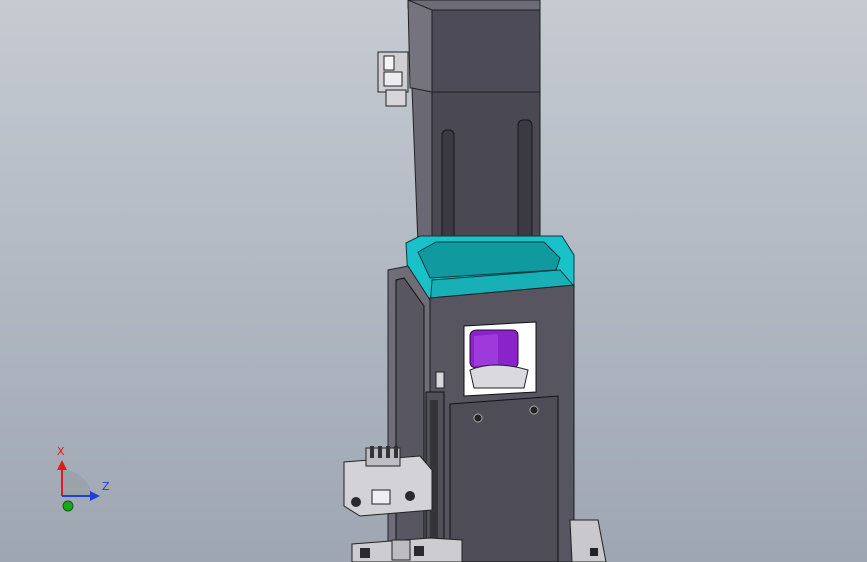 This screenshot has height=562, width=867. What do you see at coordinates (62, 465) in the screenshot?
I see `x-axis-arrow` at bounding box center [62, 465].